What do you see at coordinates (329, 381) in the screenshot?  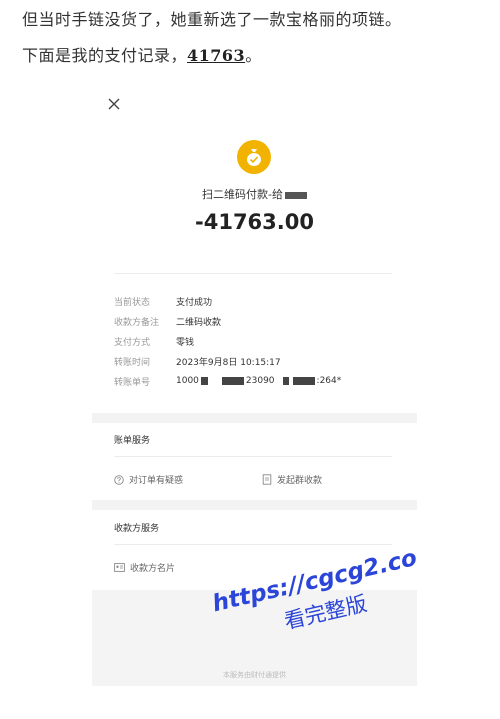 I see `order-part-3: :264*` at bounding box center [329, 381].